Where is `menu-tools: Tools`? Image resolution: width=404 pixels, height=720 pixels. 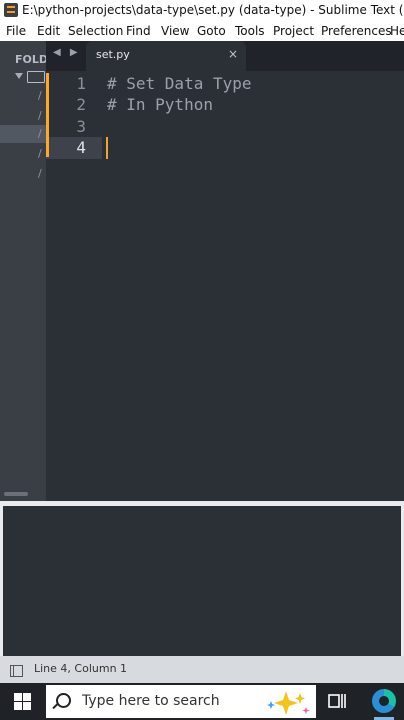
menu-tools: Tools is located at coordinates (250, 31).